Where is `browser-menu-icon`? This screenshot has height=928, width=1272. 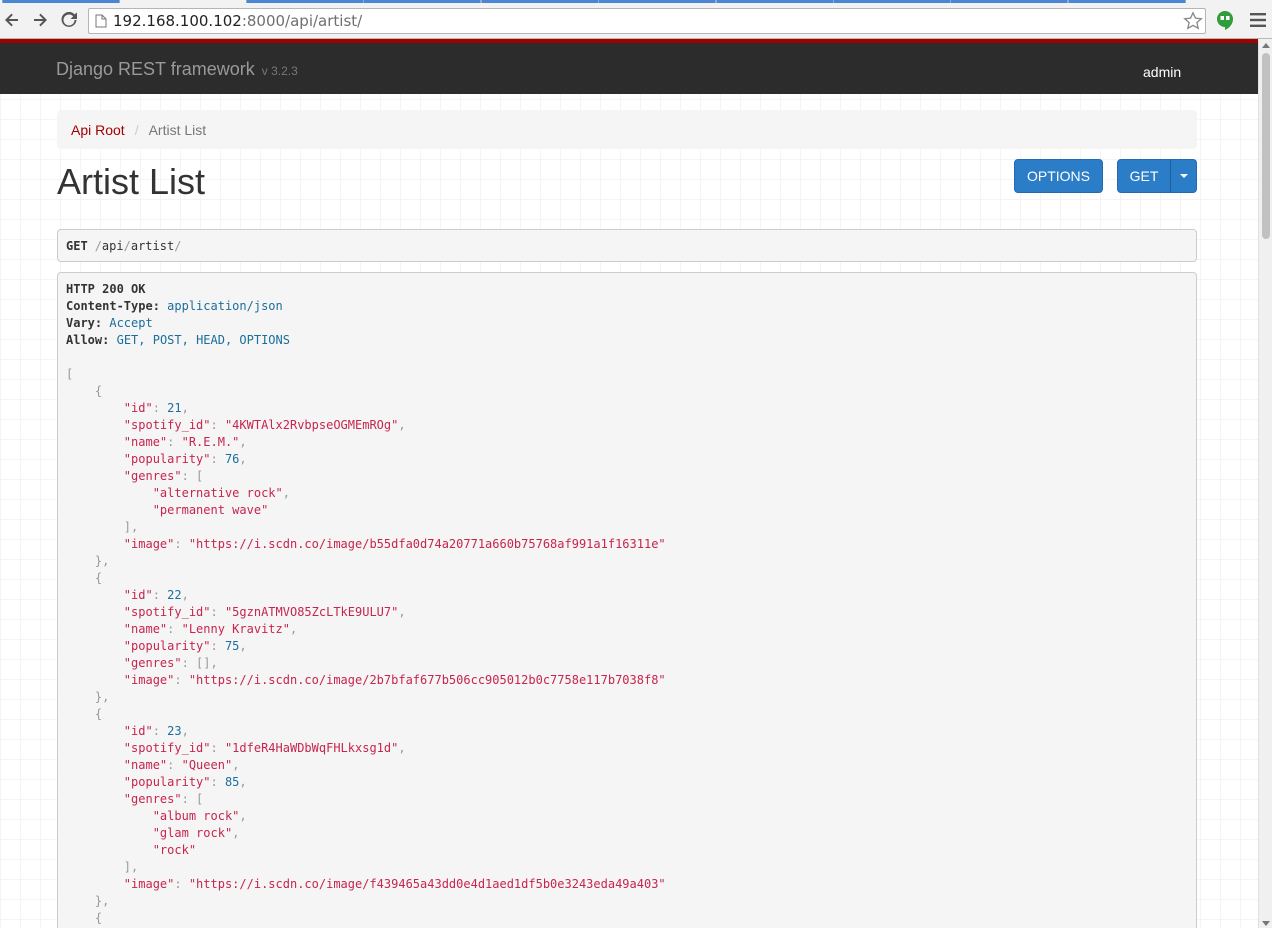 browser-menu-icon is located at coordinates (1258, 20).